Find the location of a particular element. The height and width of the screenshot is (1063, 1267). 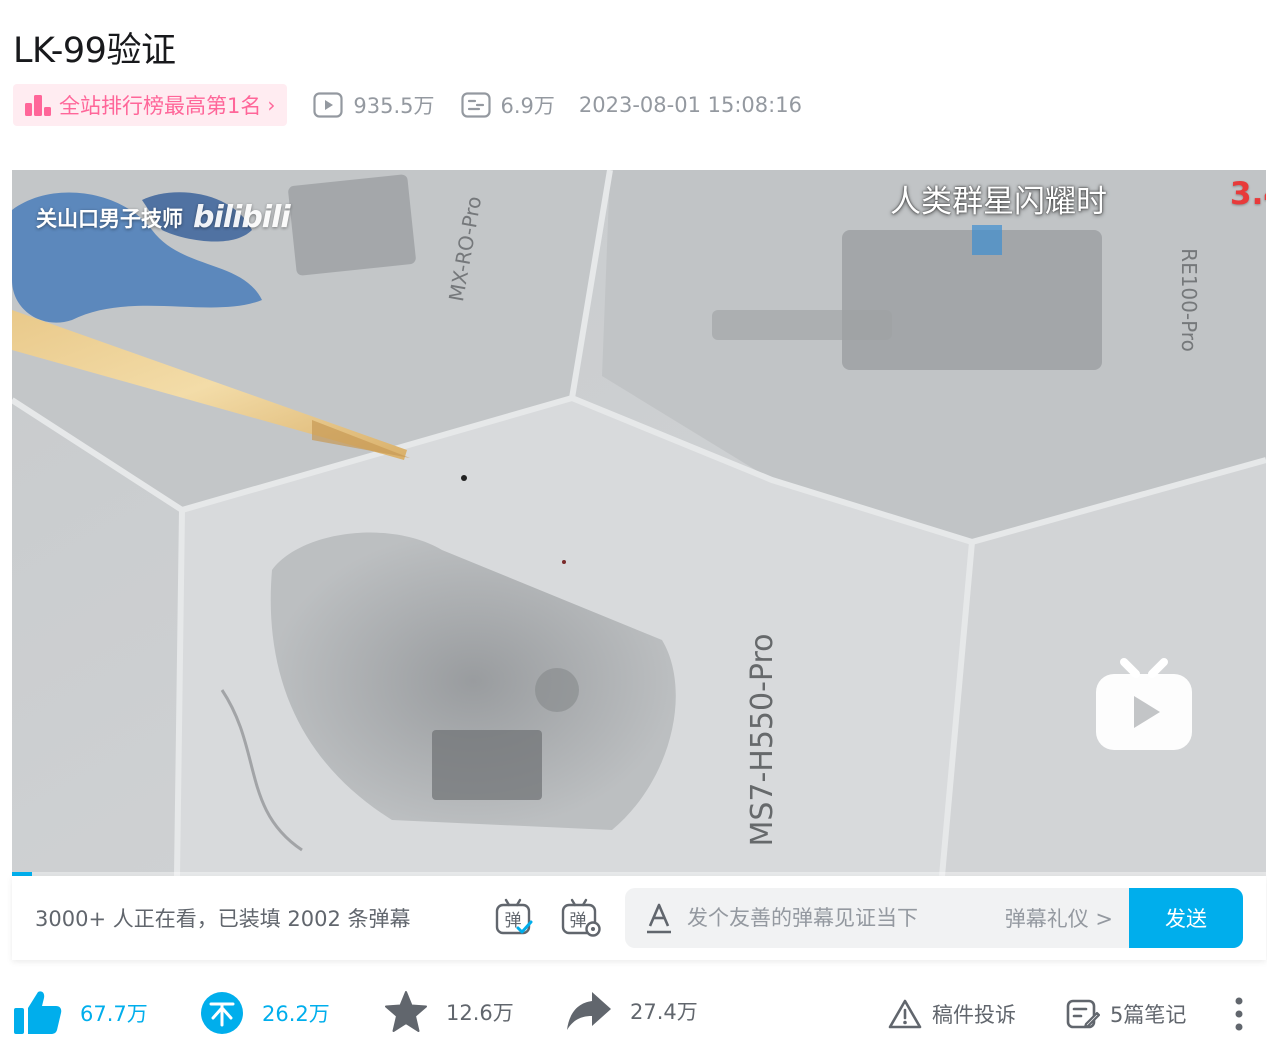

like-button: 67.7万 is located at coordinates (81, 1013).